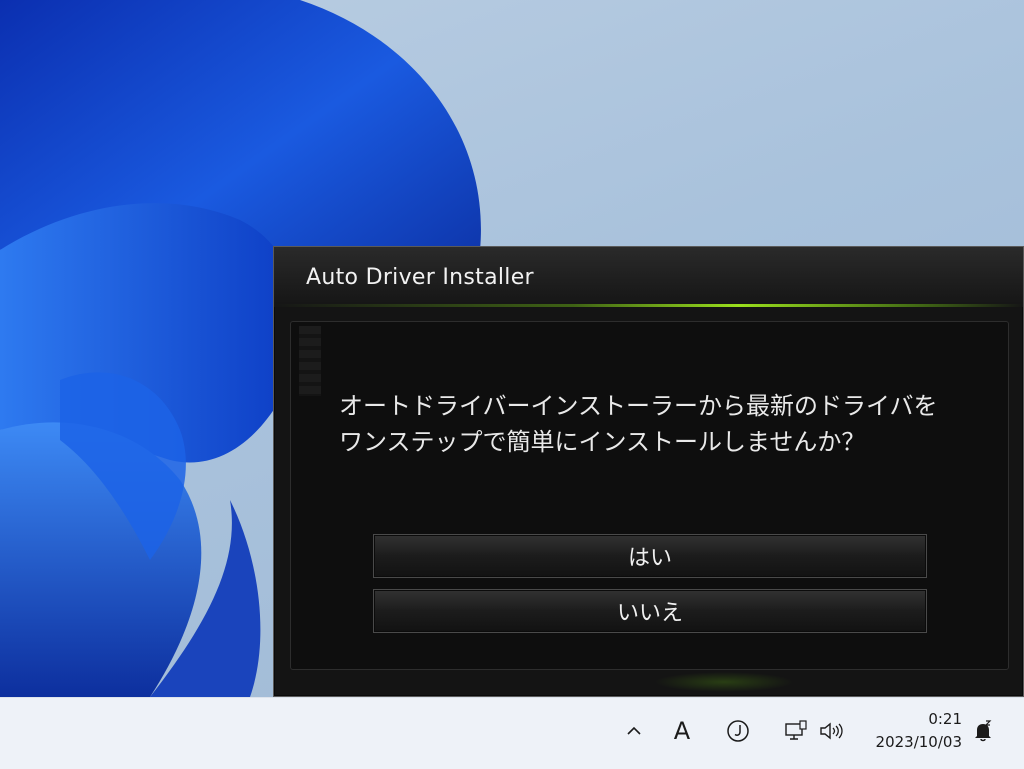  What do you see at coordinates (682, 731) in the screenshot?
I see `ime-indicator: A` at bounding box center [682, 731].